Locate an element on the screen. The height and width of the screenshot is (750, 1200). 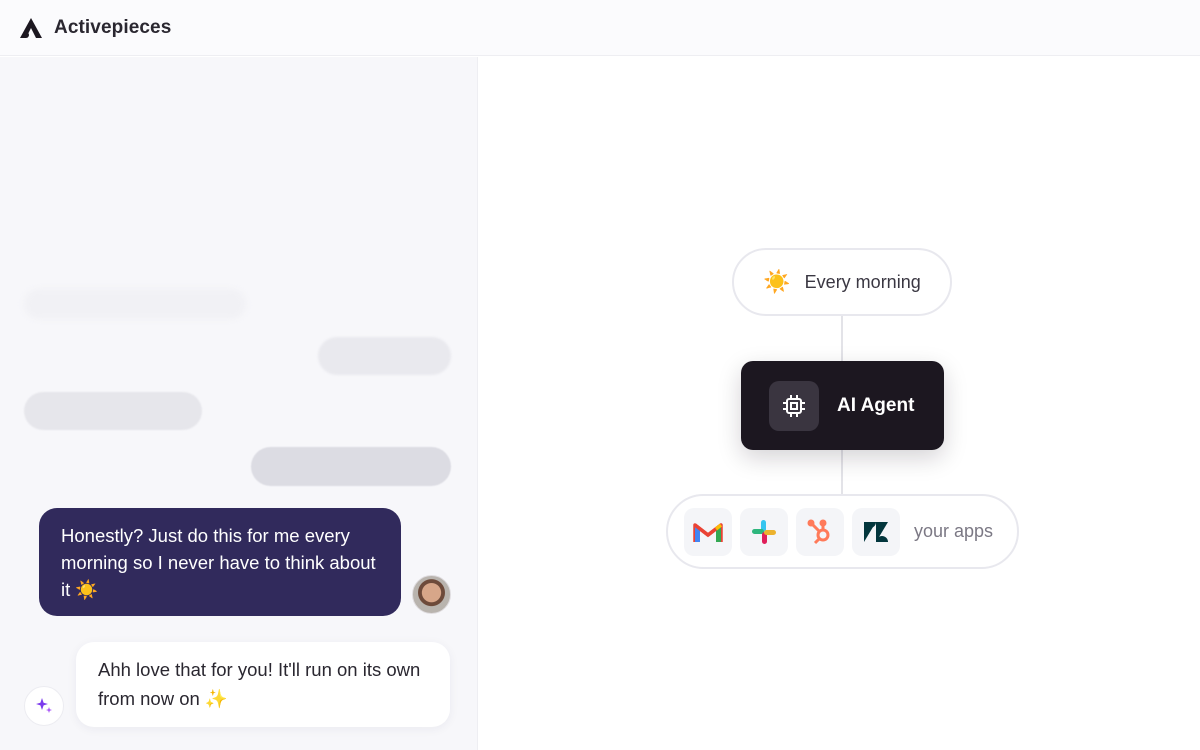
trigger-label: Every morning is located at coordinates (862, 281).